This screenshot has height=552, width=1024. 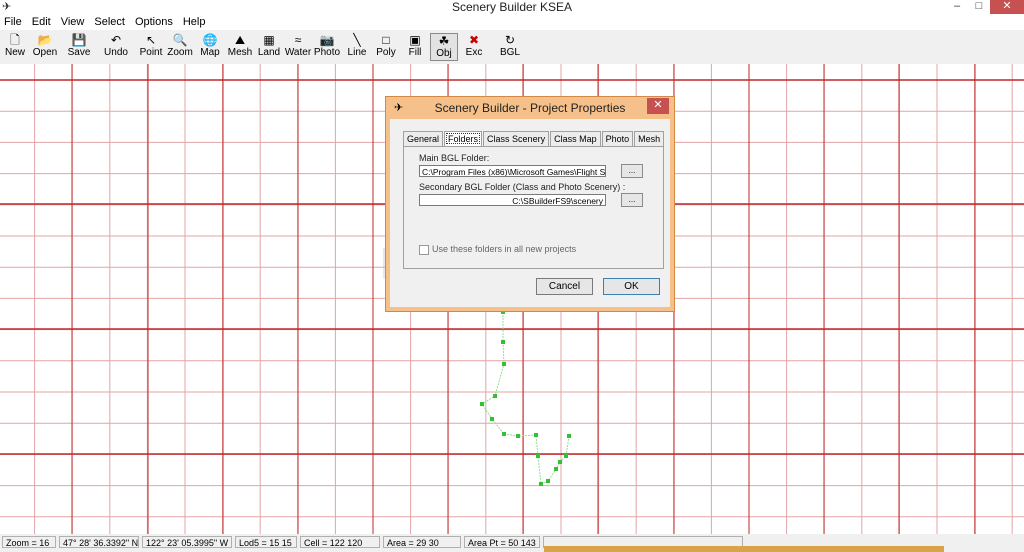 I want to click on menu-file: File, so click(x=14, y=22).